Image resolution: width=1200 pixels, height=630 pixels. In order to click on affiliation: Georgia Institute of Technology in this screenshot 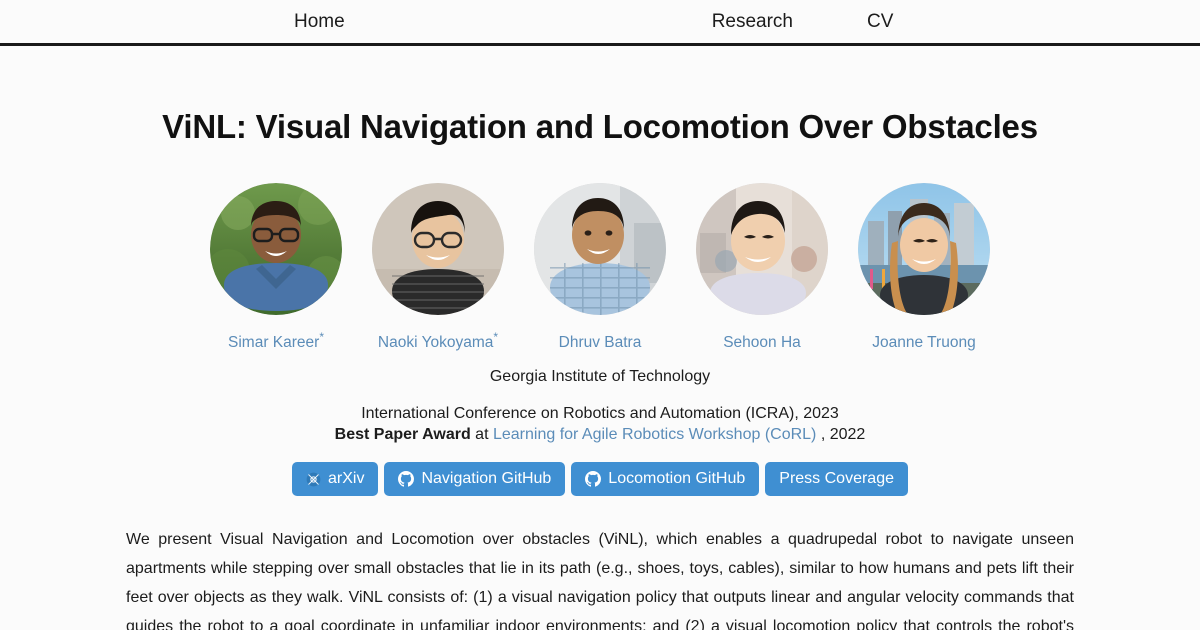, I will do `click(600, 376)`.